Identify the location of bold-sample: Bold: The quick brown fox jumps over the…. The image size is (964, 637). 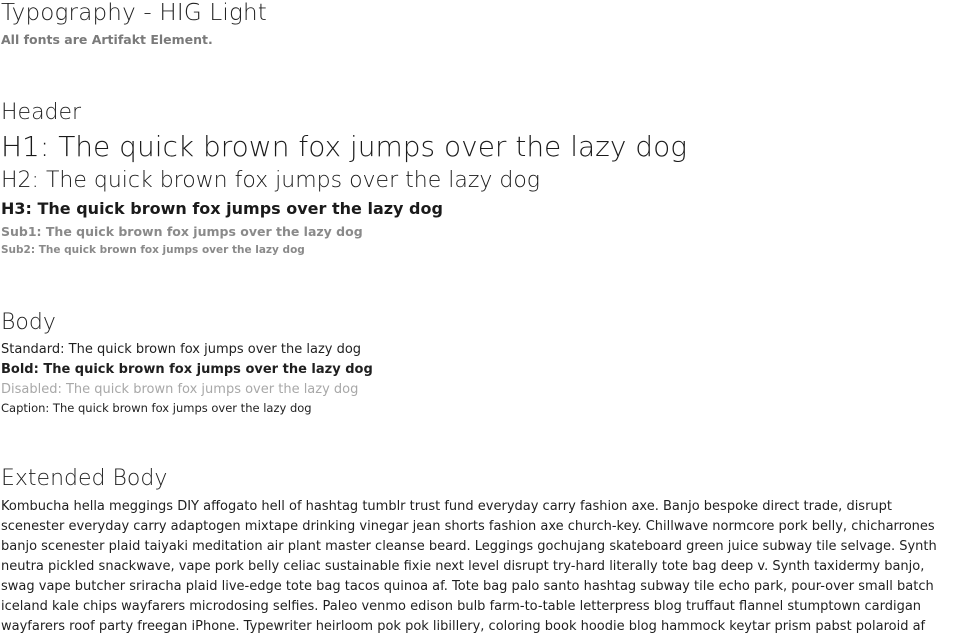
(187, 369).